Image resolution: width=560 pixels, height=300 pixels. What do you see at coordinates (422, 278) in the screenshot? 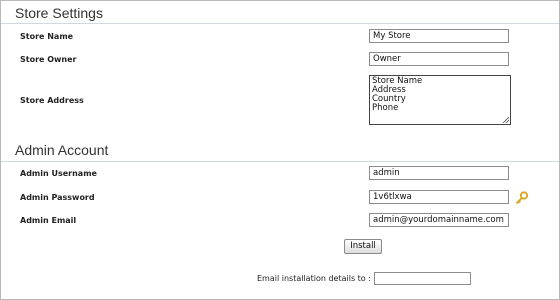
I see `email-details-input` at bounding box center [422, 278].